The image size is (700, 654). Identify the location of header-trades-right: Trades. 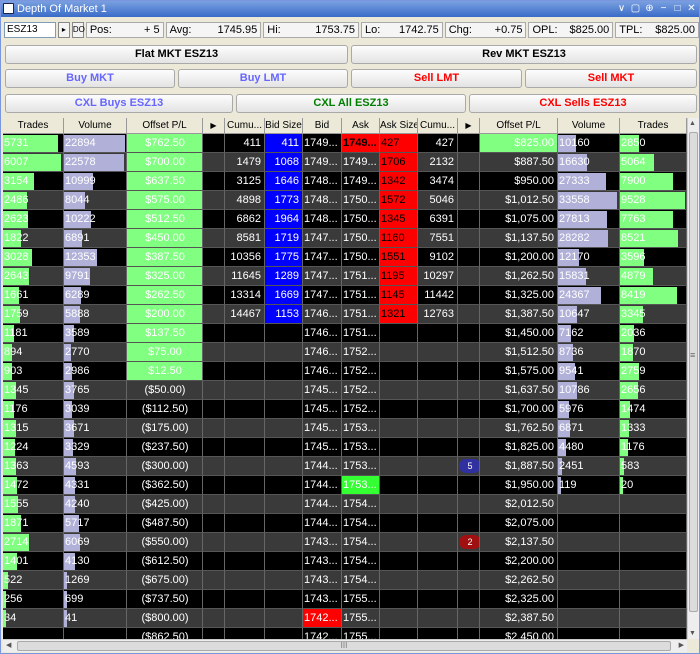
(653, 126).